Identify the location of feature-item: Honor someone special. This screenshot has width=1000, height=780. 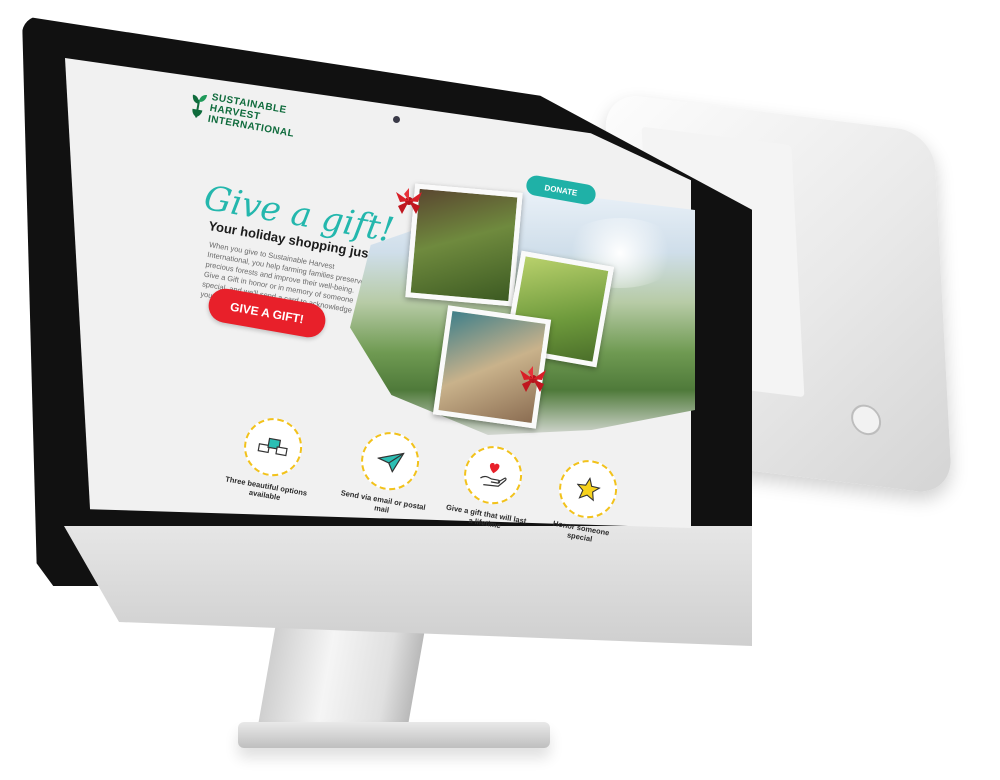
(586, 500).